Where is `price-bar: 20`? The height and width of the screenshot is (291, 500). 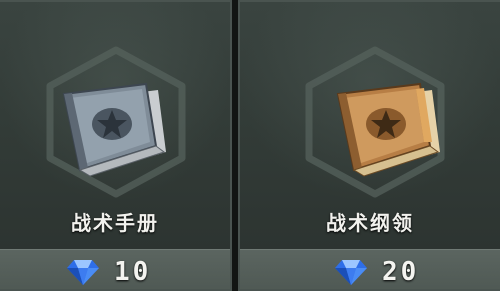
price-bar: 20 is located at coordinates (370, 269).